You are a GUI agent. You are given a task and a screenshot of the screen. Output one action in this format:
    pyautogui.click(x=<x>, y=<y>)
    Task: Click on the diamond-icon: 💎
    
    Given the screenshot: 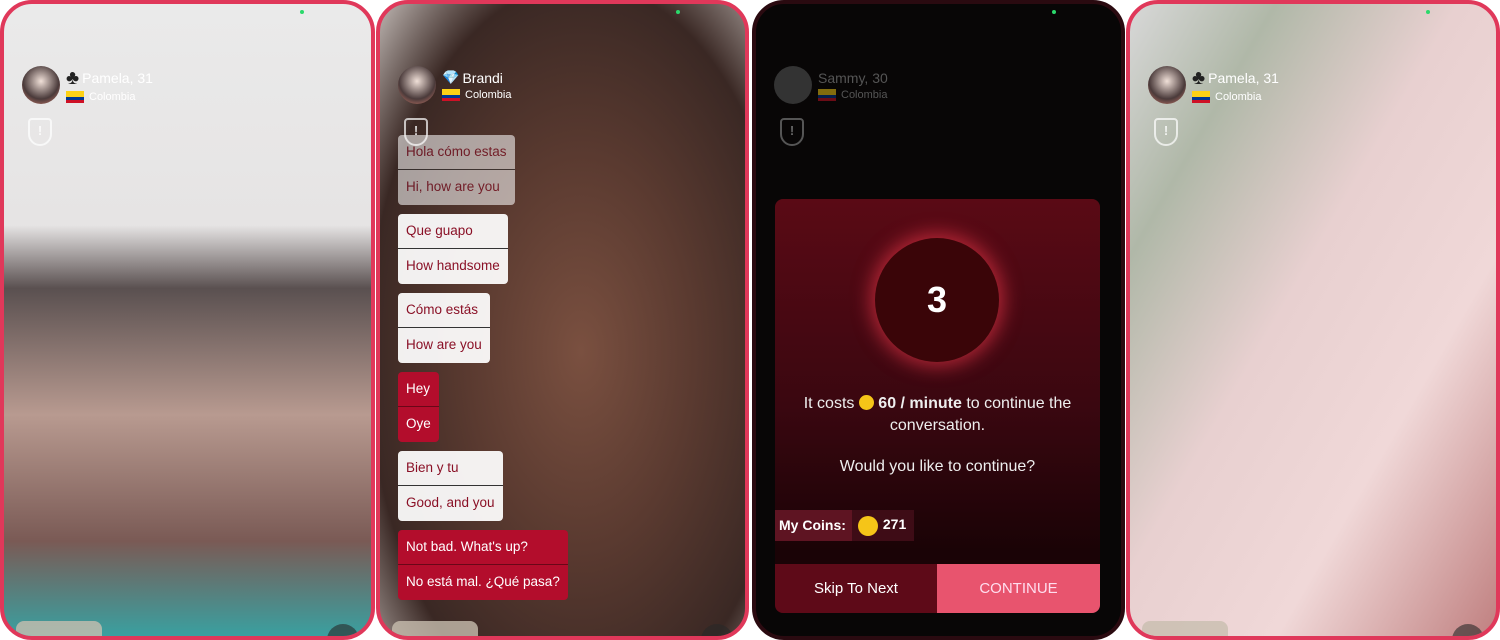 What is the action you would take?
    pyautogui.click(x=451, y=77)
    